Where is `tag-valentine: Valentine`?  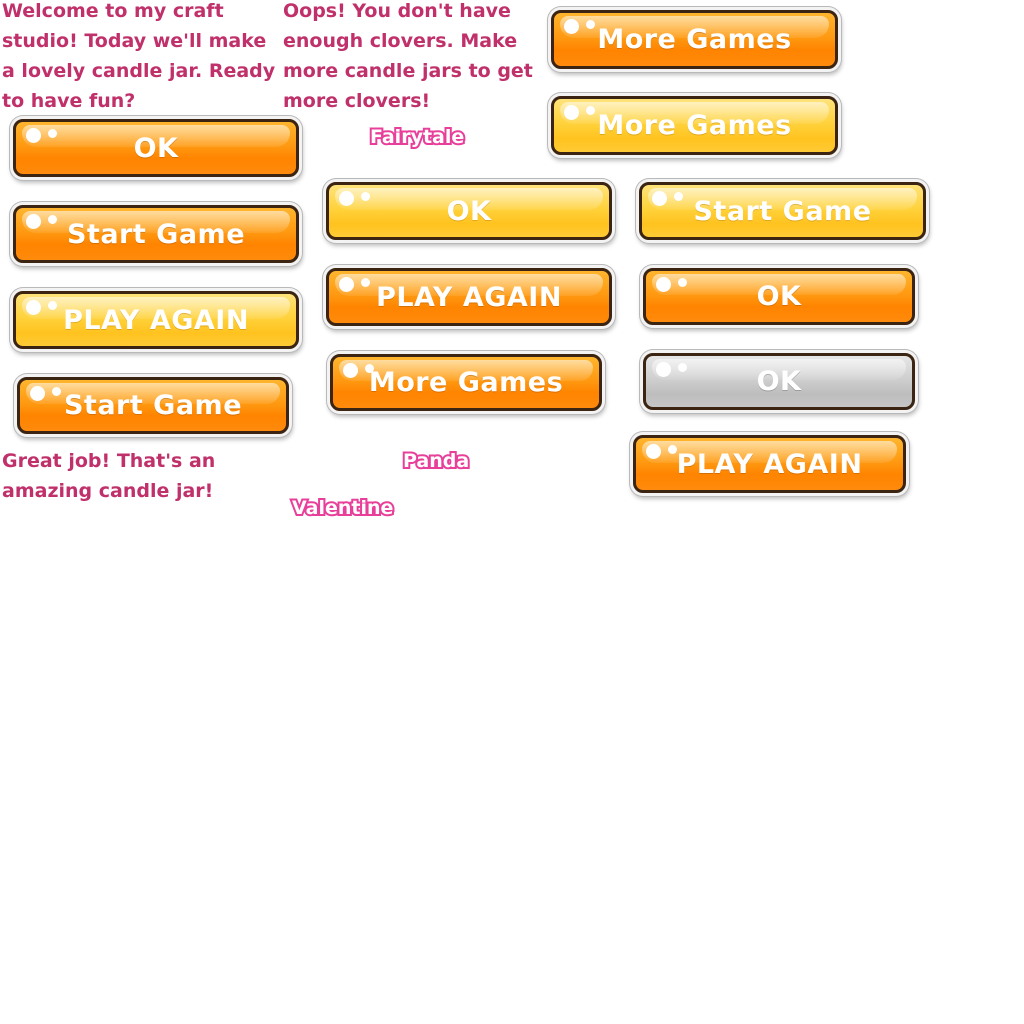
tag-valentine: Valentine is located at coordinates (342, 508).